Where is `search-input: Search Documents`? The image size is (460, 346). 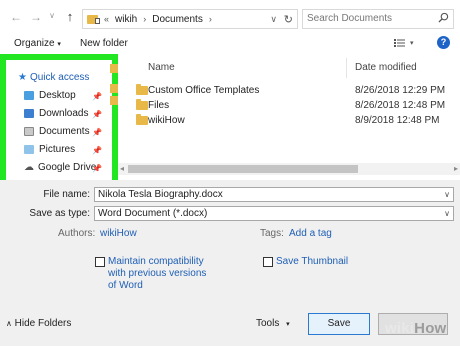
search-input: Search Documents is located at coordinates (378, 19).